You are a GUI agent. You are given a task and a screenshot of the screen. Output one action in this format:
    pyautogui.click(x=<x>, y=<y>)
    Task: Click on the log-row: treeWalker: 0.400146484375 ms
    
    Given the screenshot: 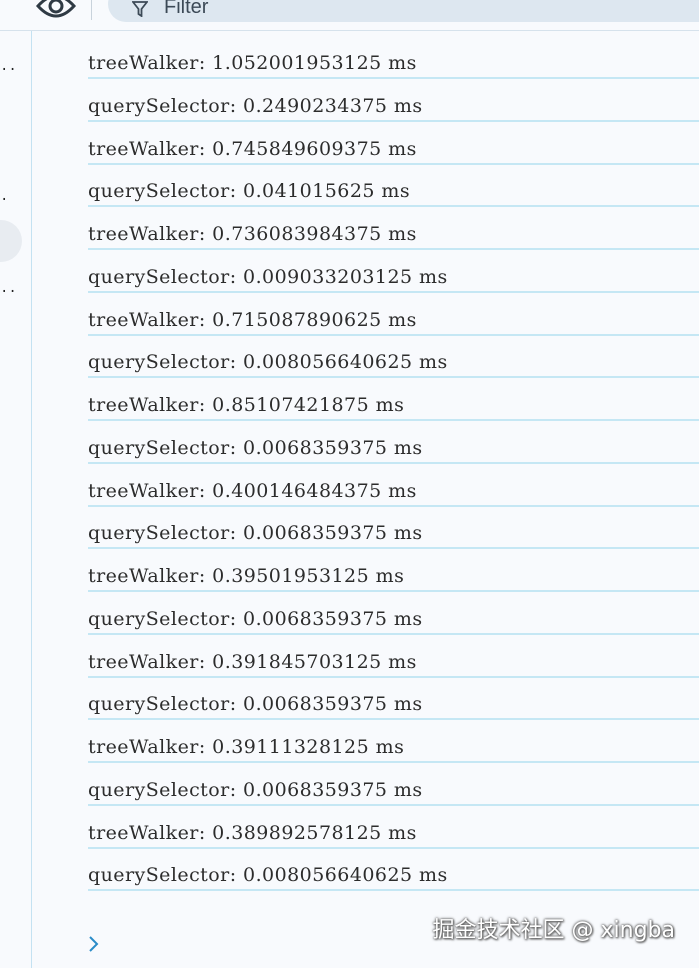 What is the action you would take?
    pyautogui.click(x=393, y=486)
    